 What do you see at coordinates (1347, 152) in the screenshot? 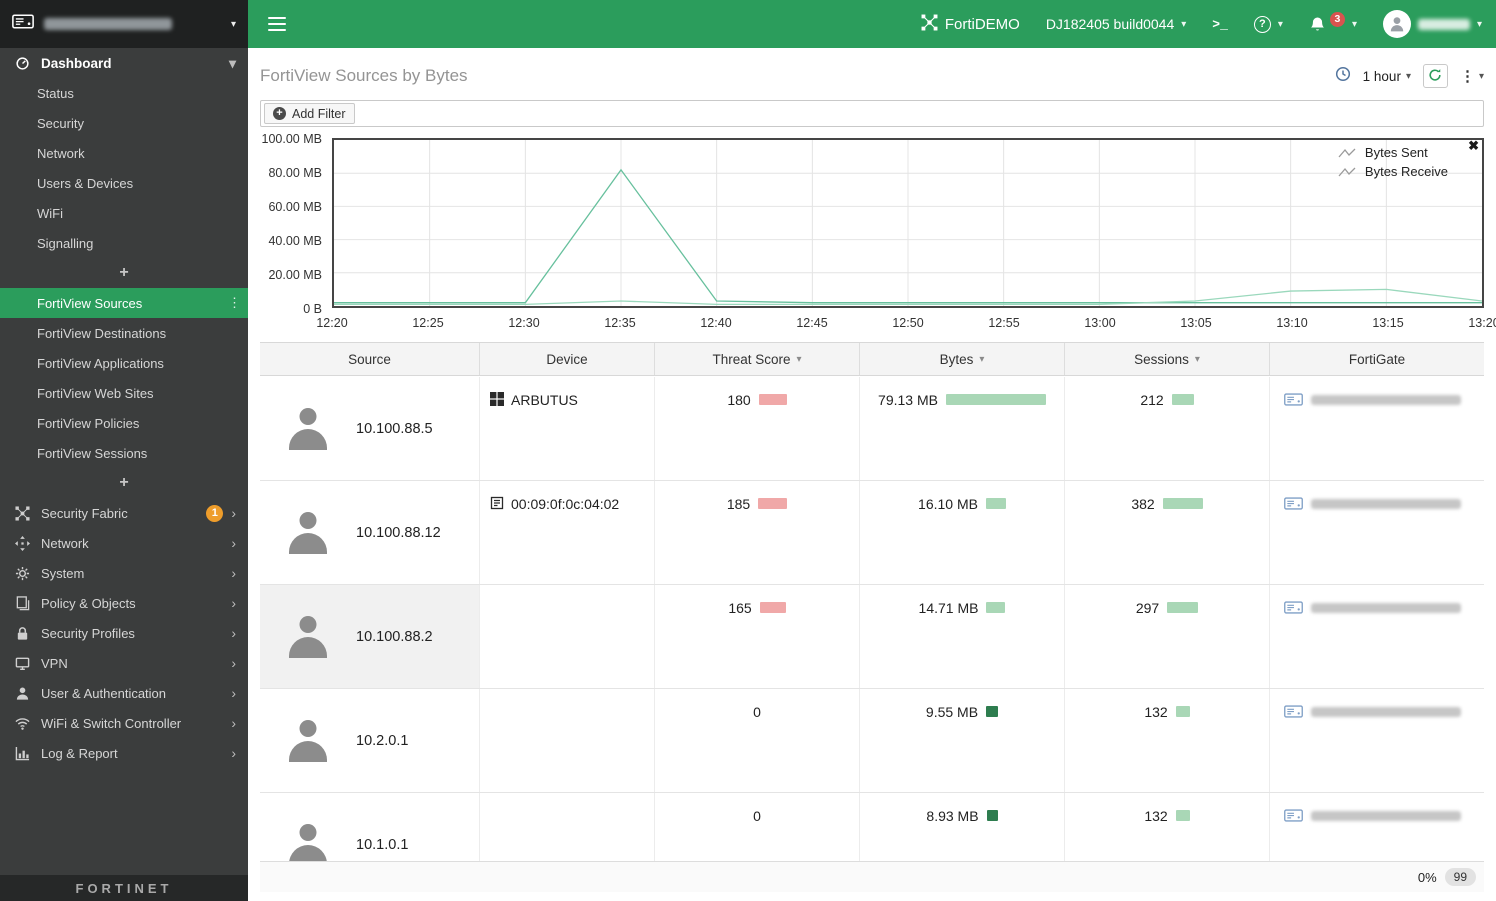
I see `line-series-icon` at bounding box center [1347, 152].